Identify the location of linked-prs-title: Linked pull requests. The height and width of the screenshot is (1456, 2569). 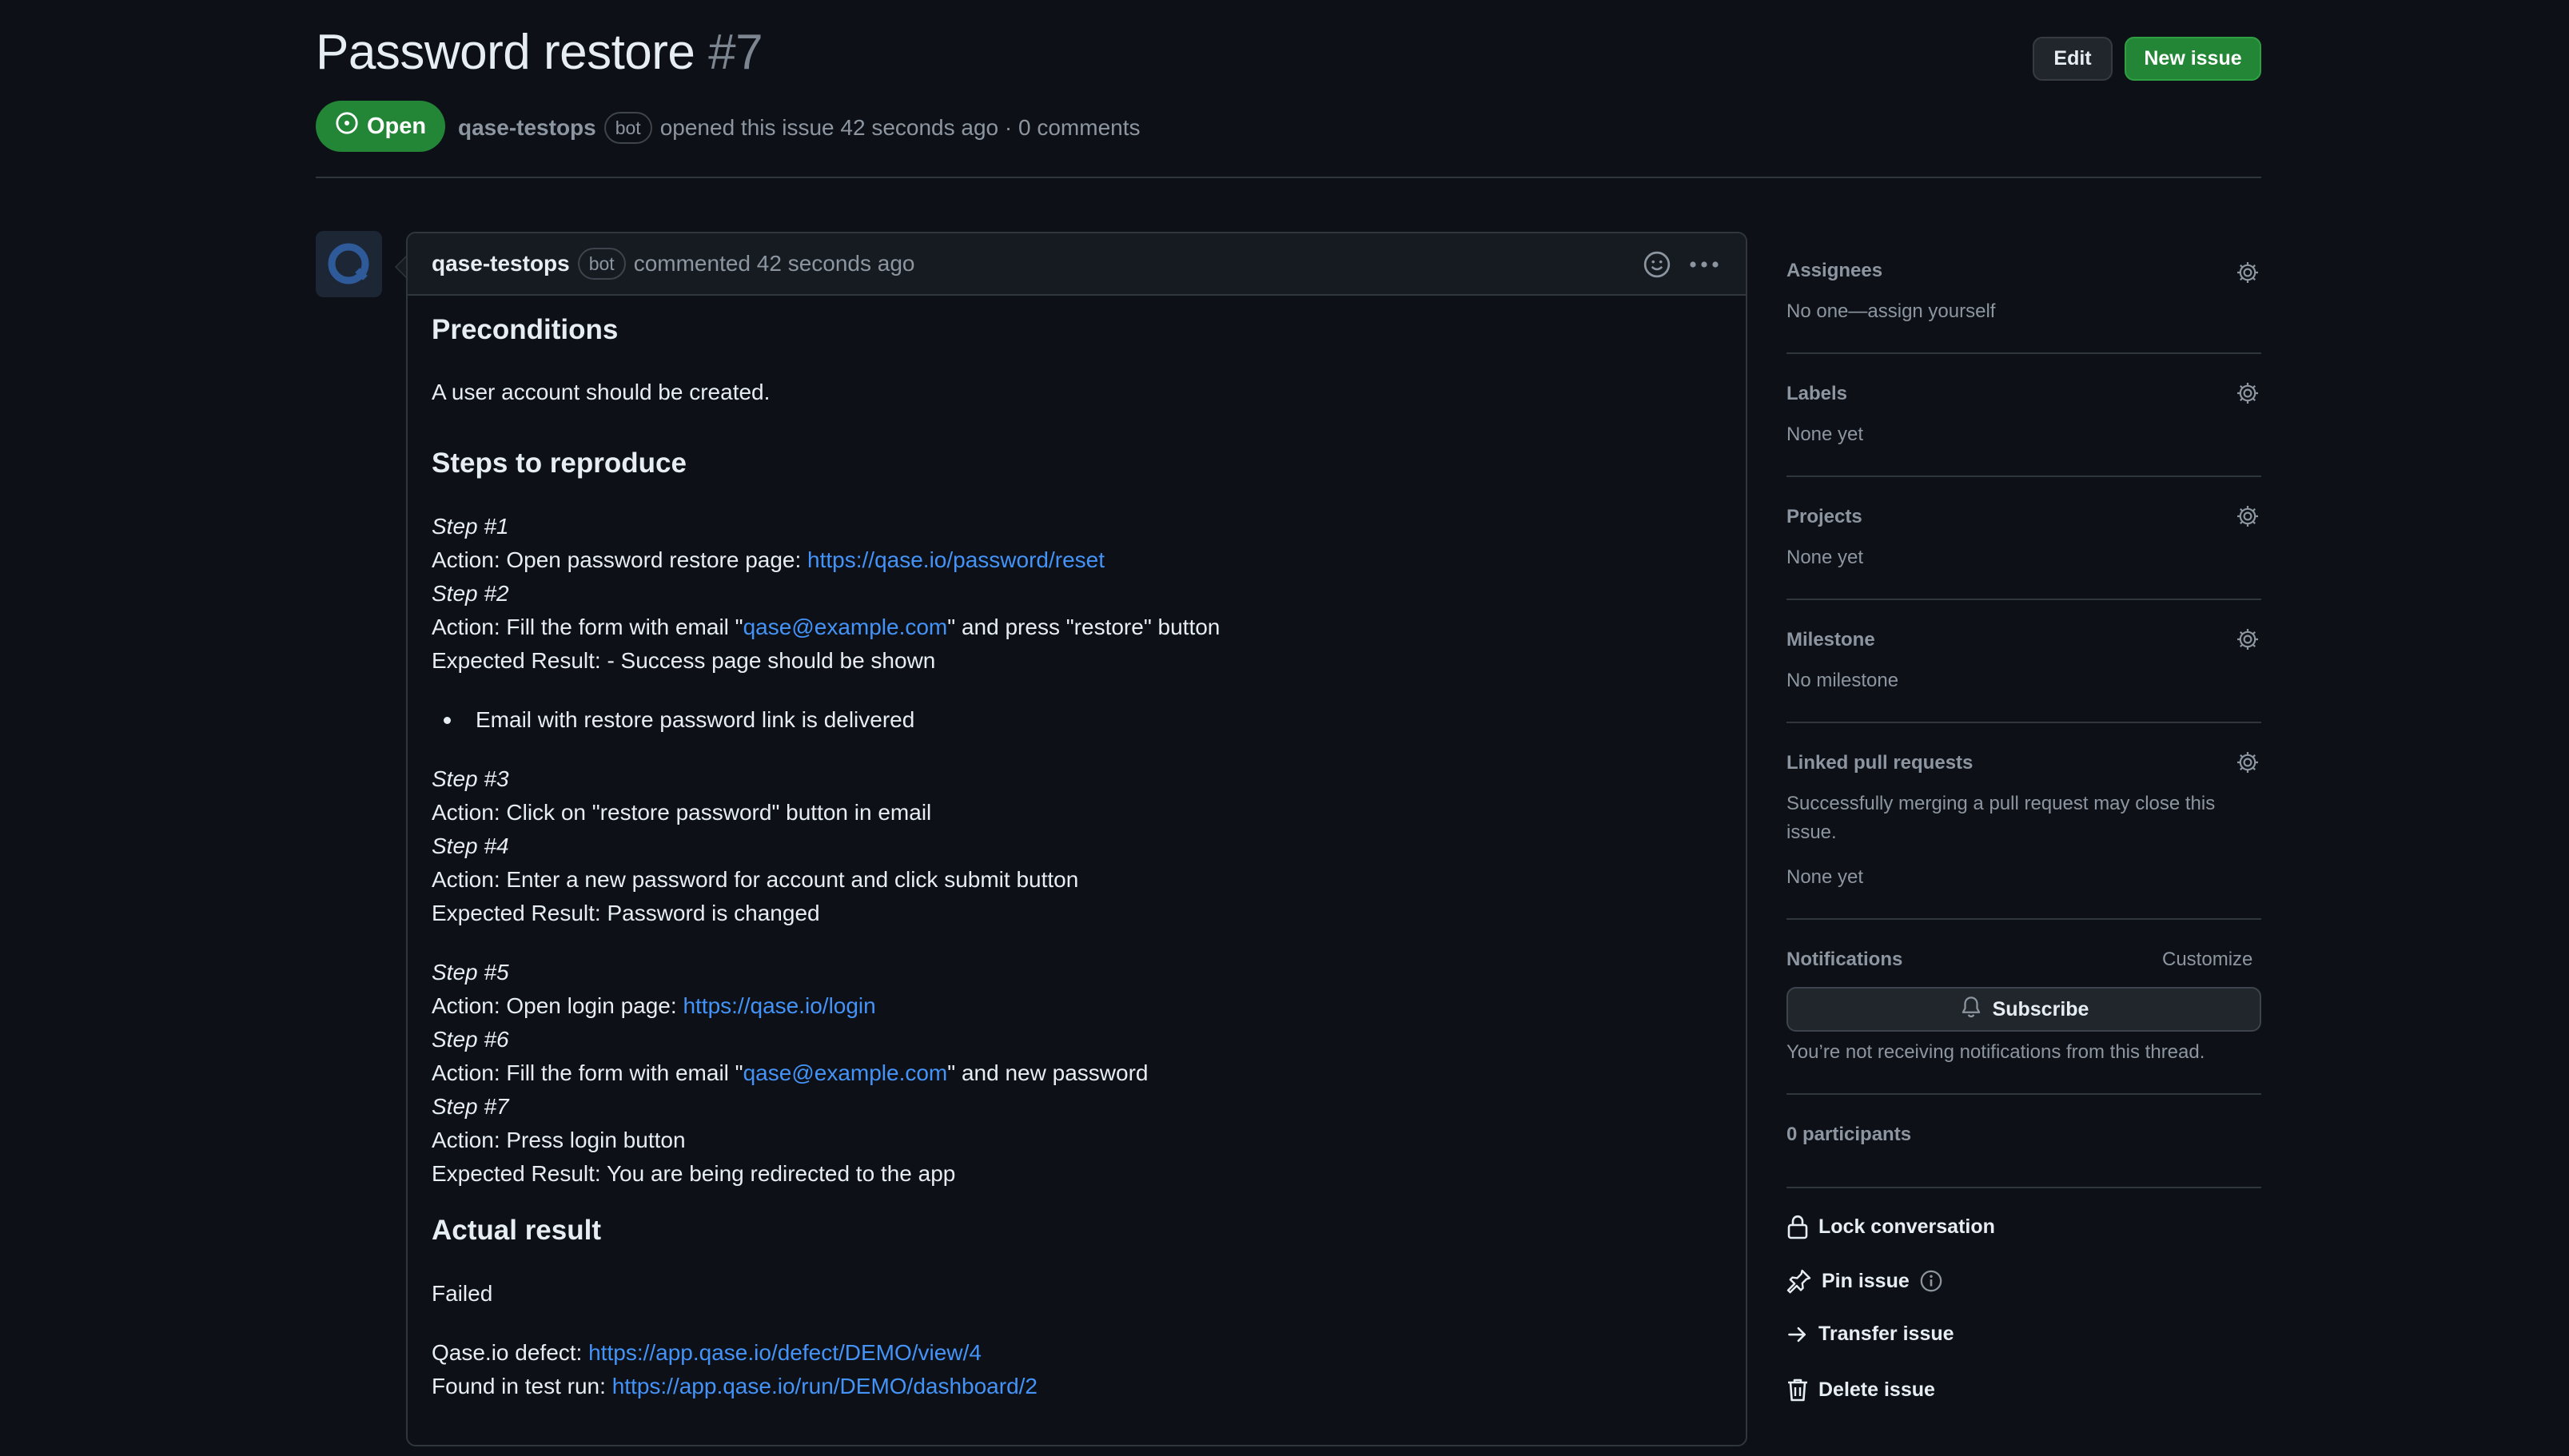
(1879, 763).